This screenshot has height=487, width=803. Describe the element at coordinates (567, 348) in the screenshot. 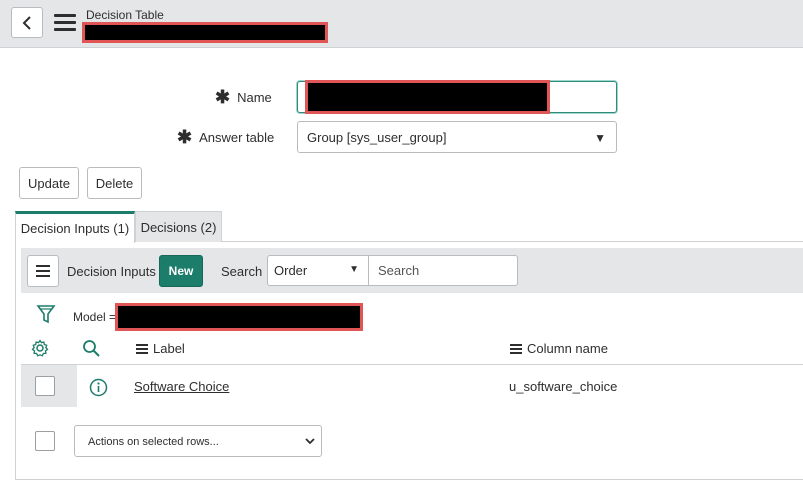

I see `column-header-column-name-text: Column name` at that location.